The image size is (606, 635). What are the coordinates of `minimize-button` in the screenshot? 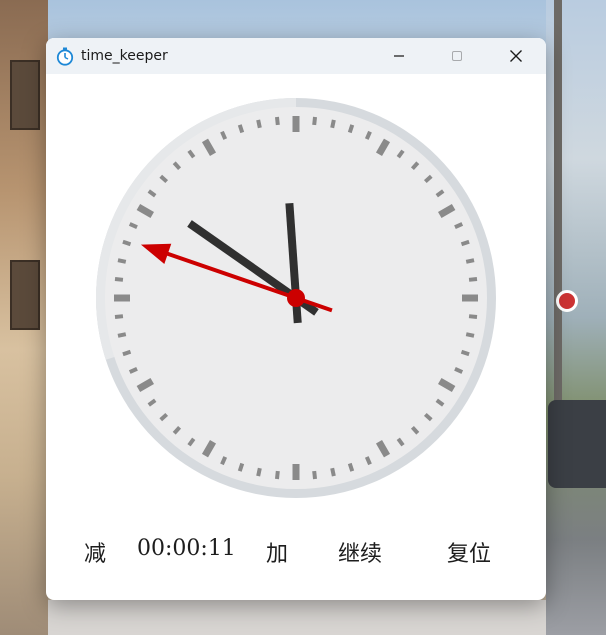 It's located at (399, 56).